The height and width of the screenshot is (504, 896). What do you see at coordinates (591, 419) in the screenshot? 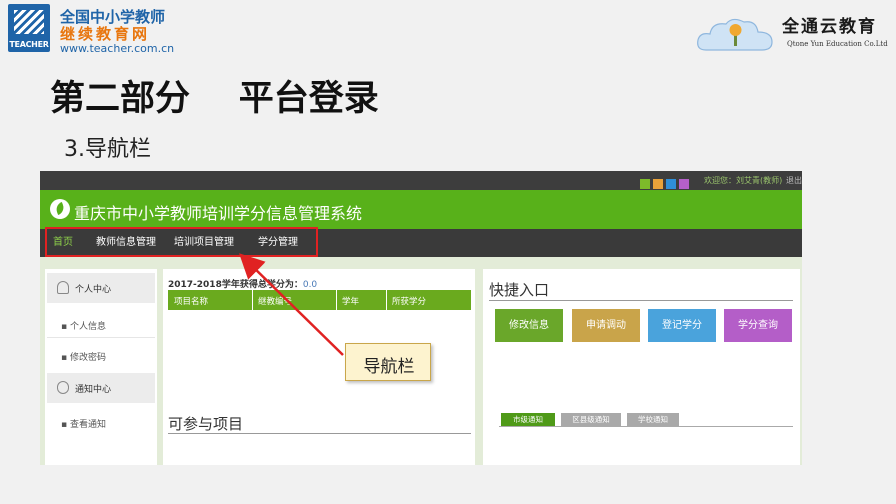
I see `tab-district-notices: 区县级通知` at bounding box center [591, 419].